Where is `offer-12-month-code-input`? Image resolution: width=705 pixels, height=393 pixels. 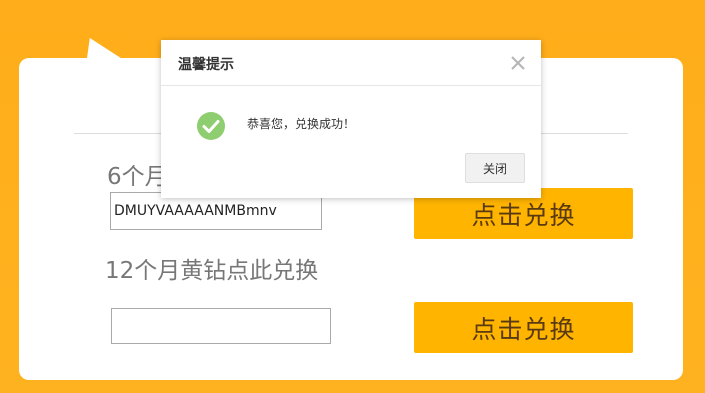
offer-12-month-code-input is located at coordinates (221, 326).